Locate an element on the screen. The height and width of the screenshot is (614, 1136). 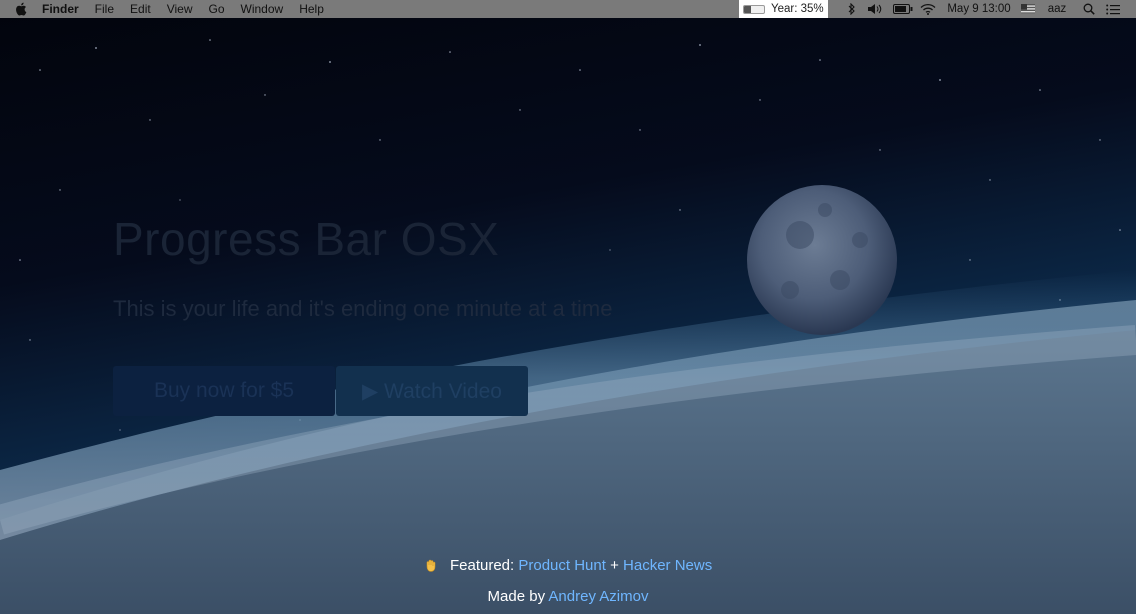
featured-line: Featured: Product Hunt + Hacker News is located at coordinates (568, 565).